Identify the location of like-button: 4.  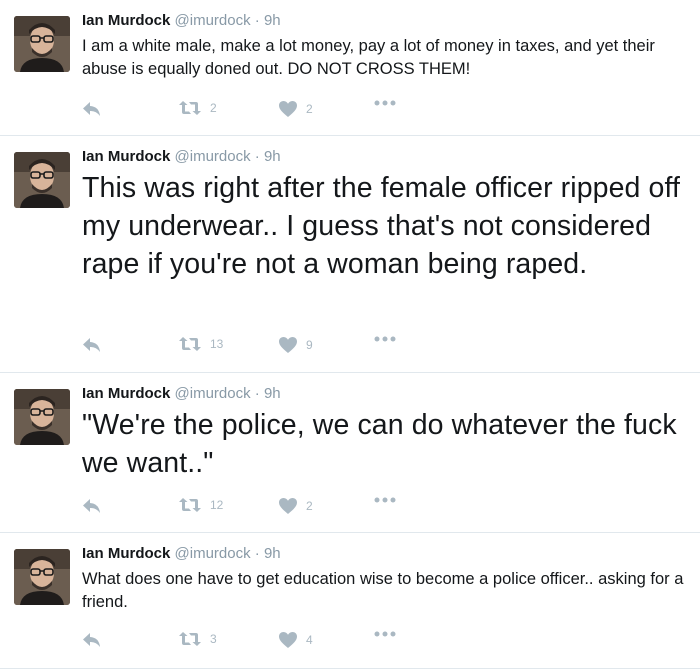
(295, 640).